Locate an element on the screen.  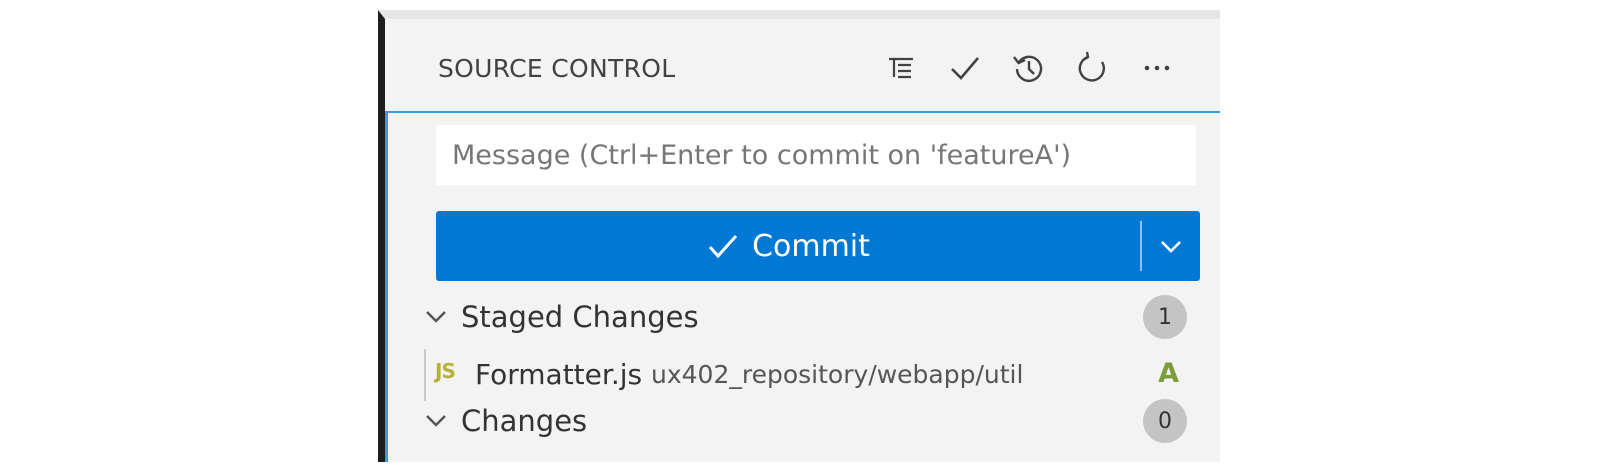
commit-check-icon is located at coordinates (965, 68).